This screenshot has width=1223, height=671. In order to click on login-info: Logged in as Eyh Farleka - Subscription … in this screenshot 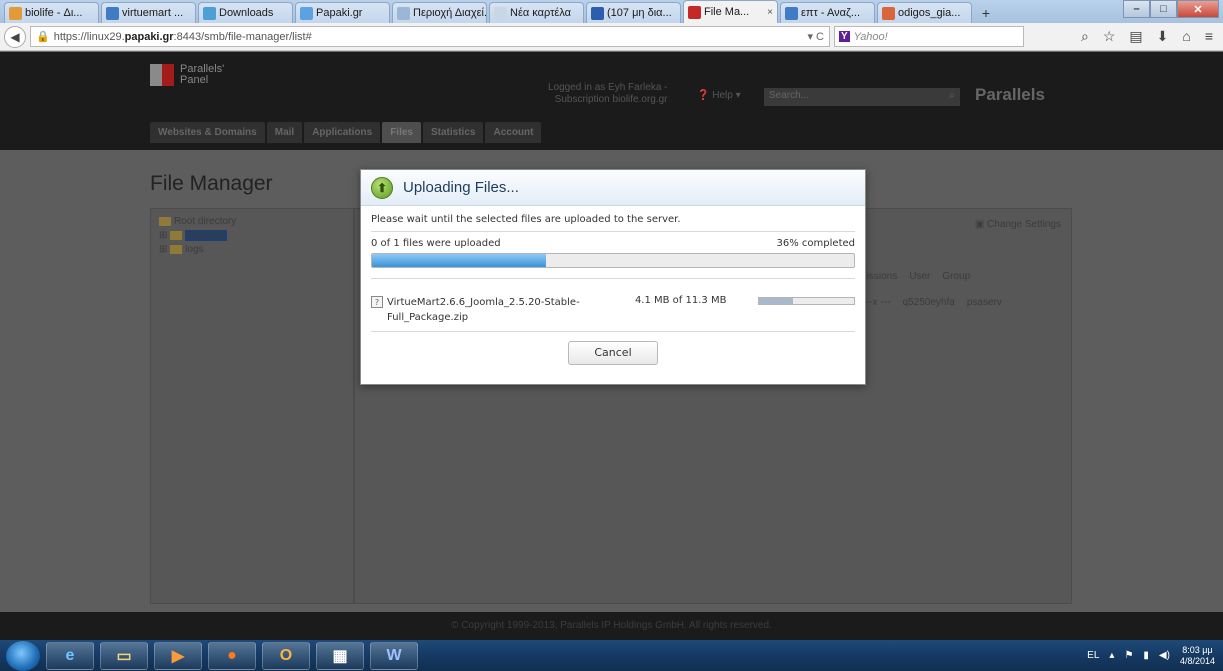, I will do `click(608, 93)`.